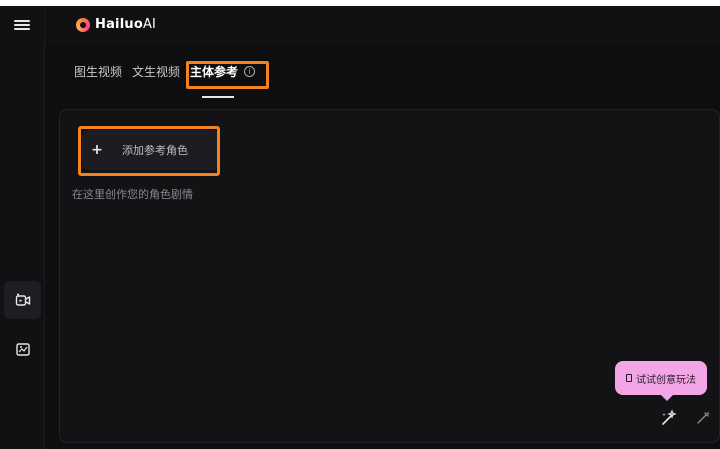 This screenshot has height=449, width=720. I want to click on sidebar, so click(22, 247).